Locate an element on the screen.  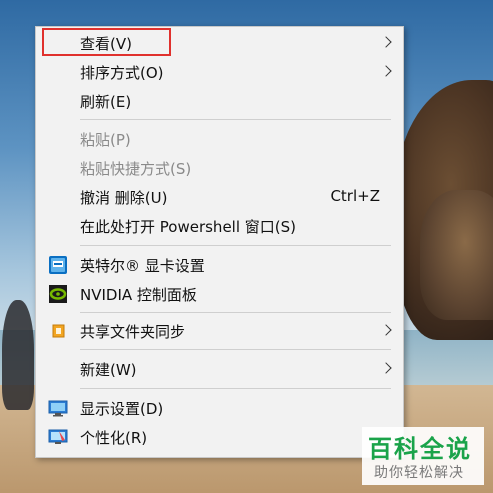
menu-item-shared-folder-sync: 共享文件夹同步 is located at coordinates (219, 331).